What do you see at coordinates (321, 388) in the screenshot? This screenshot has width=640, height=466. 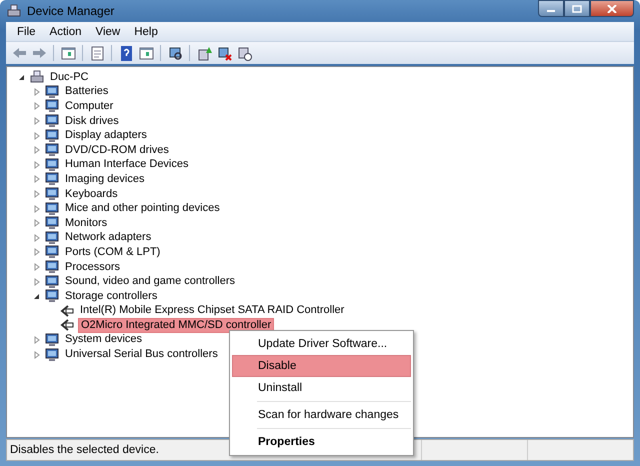 I see `menu-item: Uninstall` at bounding box center [321, 388].